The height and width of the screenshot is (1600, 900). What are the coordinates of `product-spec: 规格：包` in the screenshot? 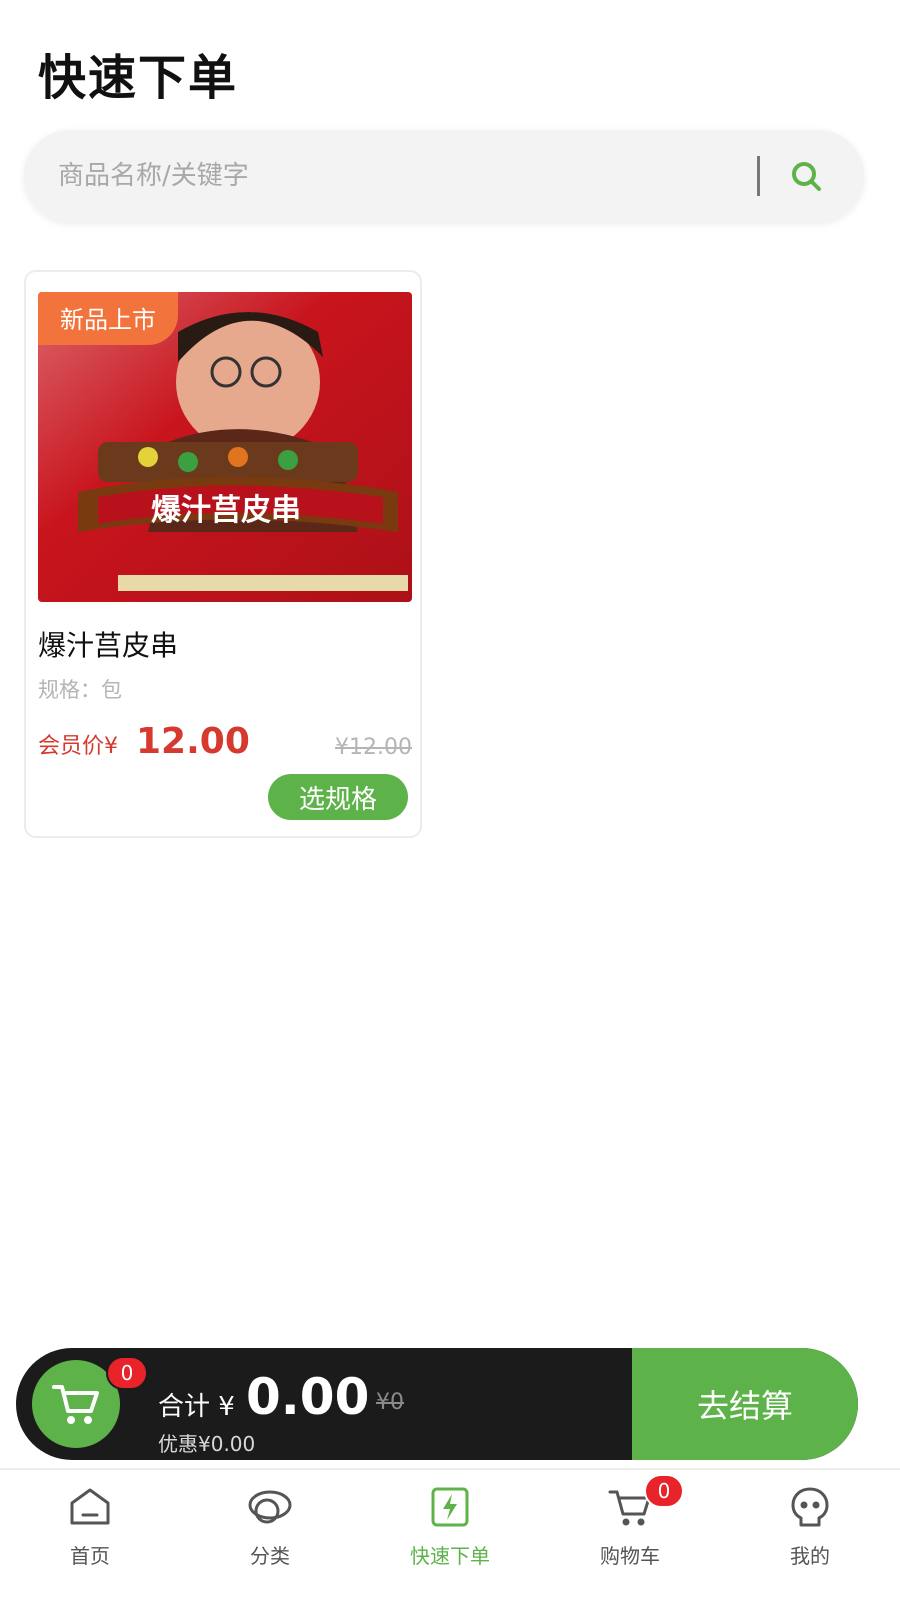 It's located at (80, 690).